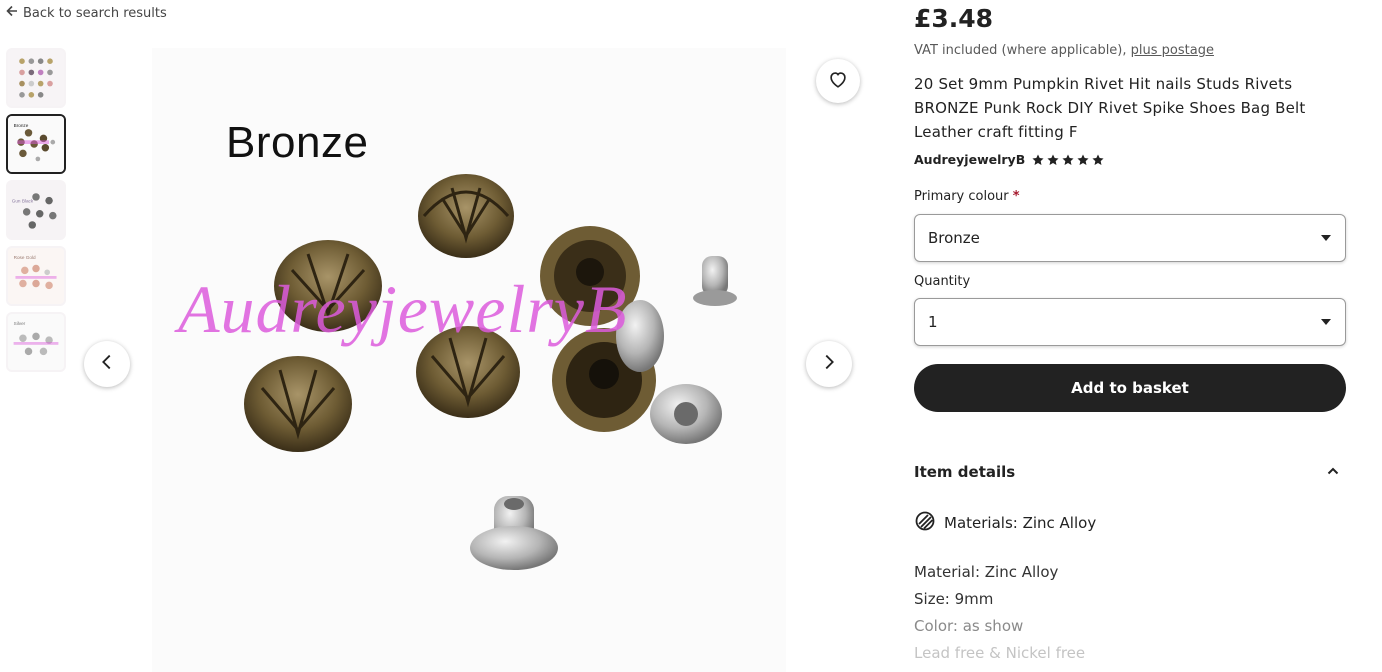 The width and height of the screenshot is (1382, 672). What do you see at coordinates (1130, 238) in the screenshot?
I see `primary-colour-select: Bronze` at bounding box center [1130, 238].